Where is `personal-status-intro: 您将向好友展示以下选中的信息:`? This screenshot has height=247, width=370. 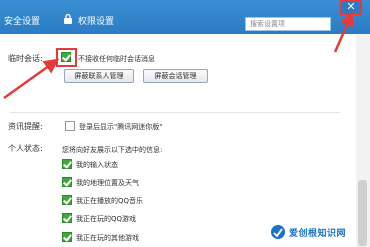
personal-status-intro: 您将向好友展示以下选中的信息: is located at coordinates (112, 150).